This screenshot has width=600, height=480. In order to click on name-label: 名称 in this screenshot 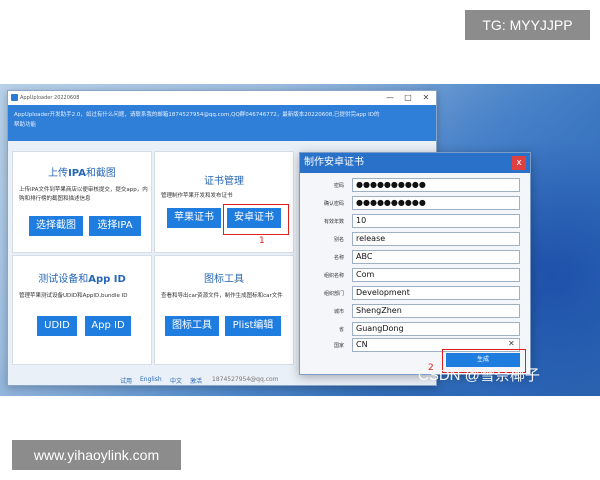, I will do `click(338, 258)`.